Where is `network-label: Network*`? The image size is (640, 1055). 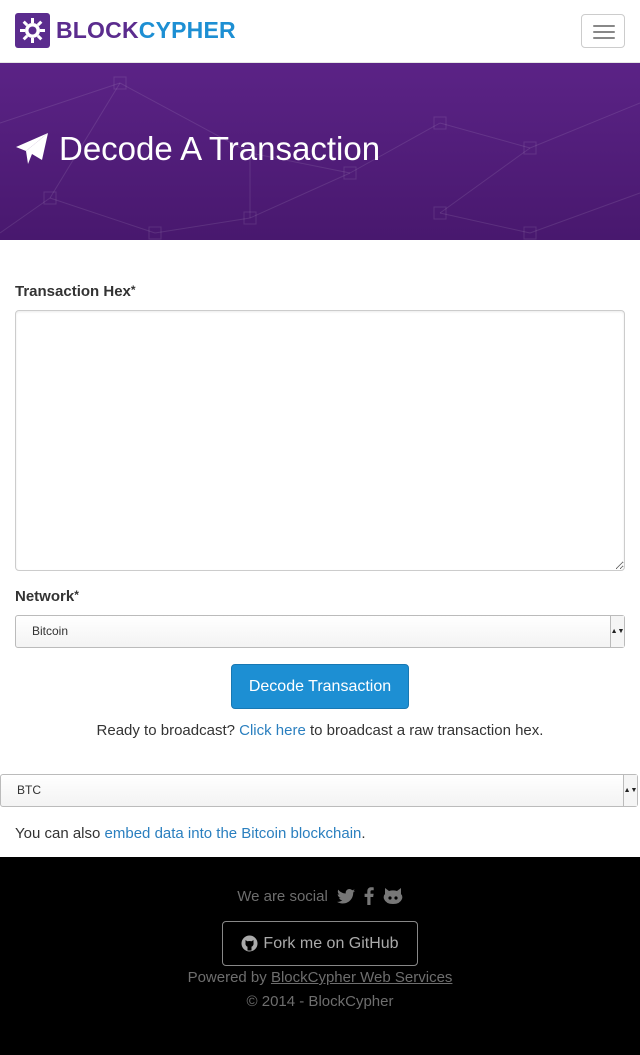 network-label: Network* is located at coordinates (47, 596).